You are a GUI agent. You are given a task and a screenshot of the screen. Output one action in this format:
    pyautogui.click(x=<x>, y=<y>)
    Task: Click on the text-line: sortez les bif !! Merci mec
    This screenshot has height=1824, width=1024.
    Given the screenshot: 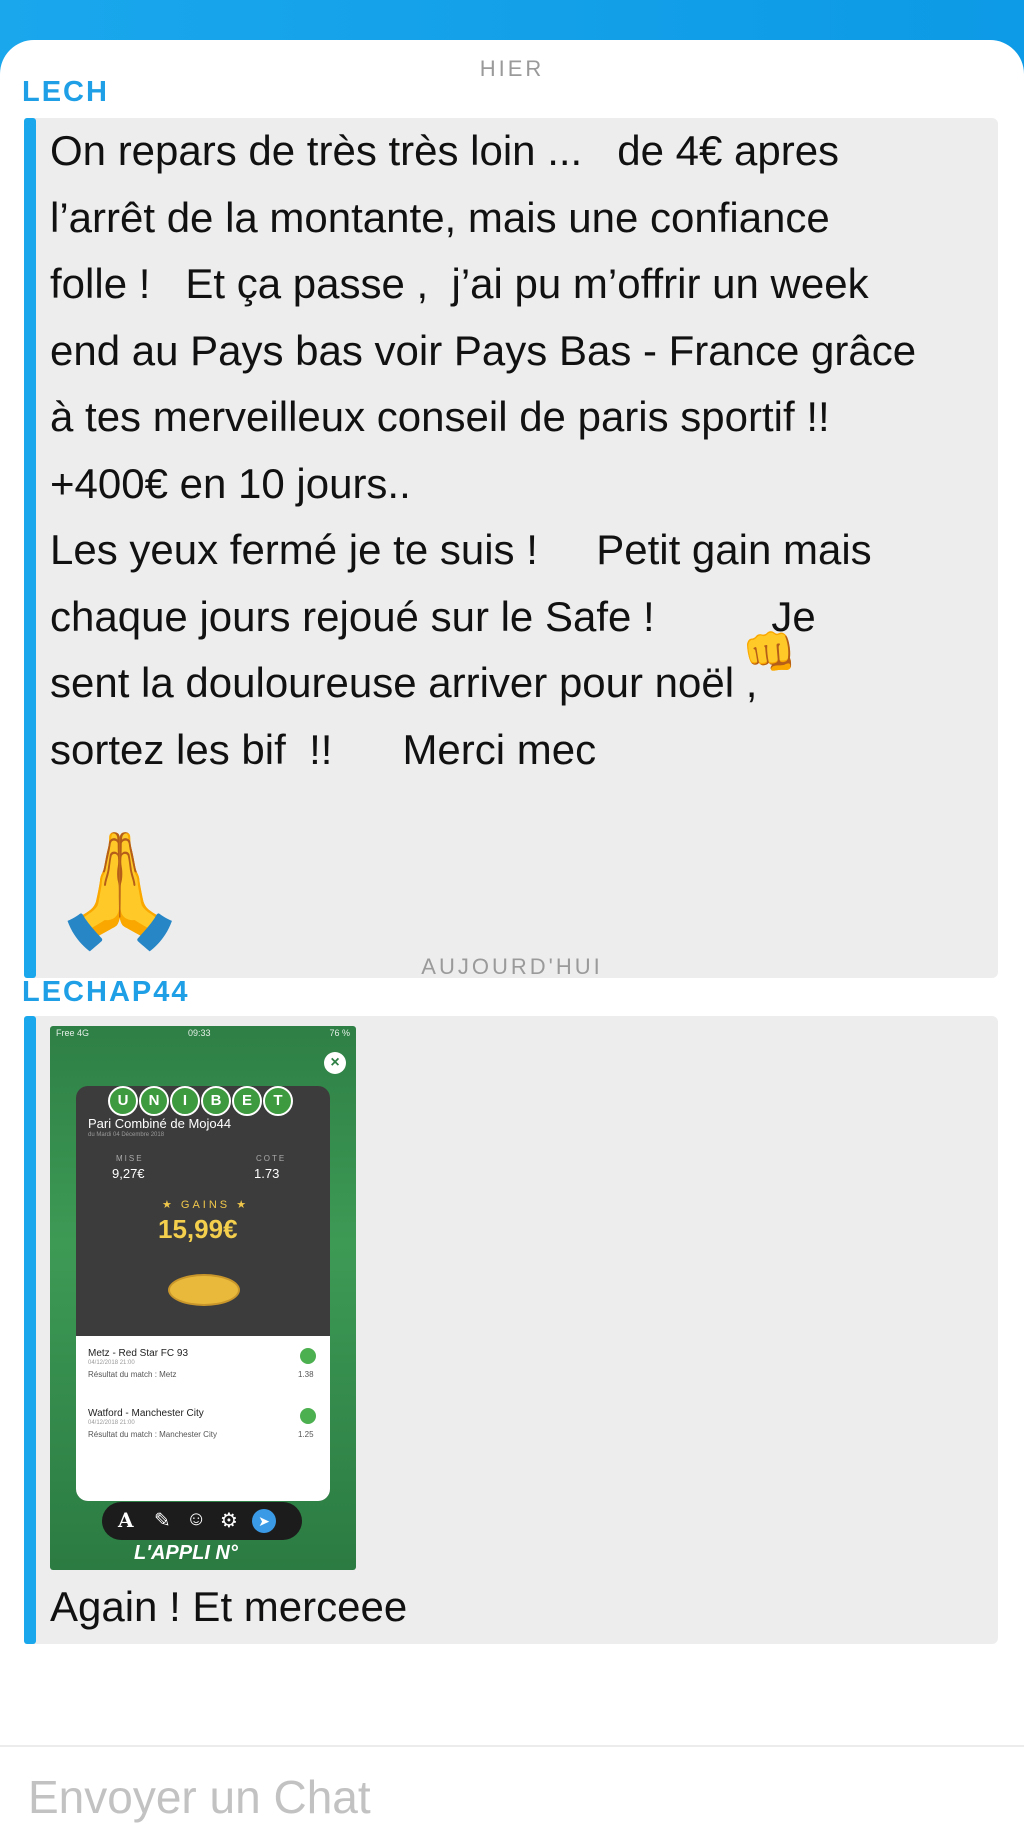 What is the action you would take?
    pyautogui.click(x=323, y=749)
    